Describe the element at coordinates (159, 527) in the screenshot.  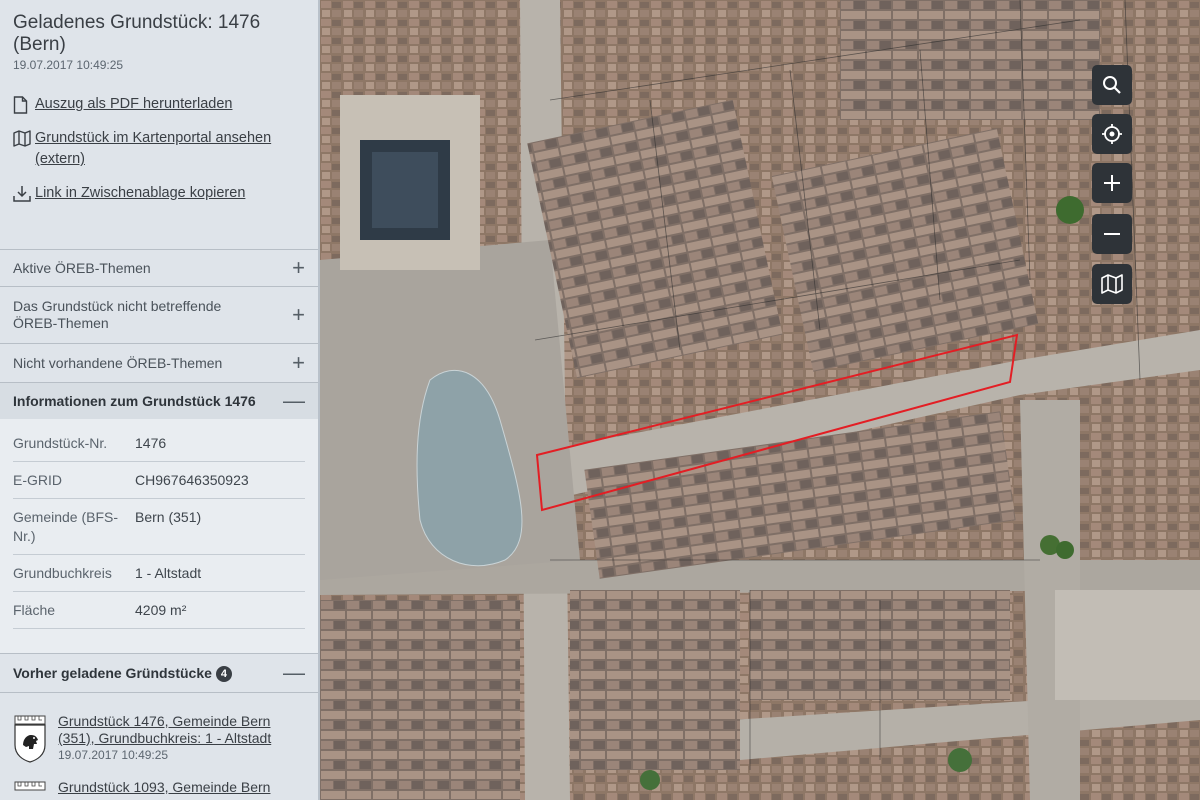
I see `info-row: Gemeinde (BFS-Nr.) Bern (351)` at that location.